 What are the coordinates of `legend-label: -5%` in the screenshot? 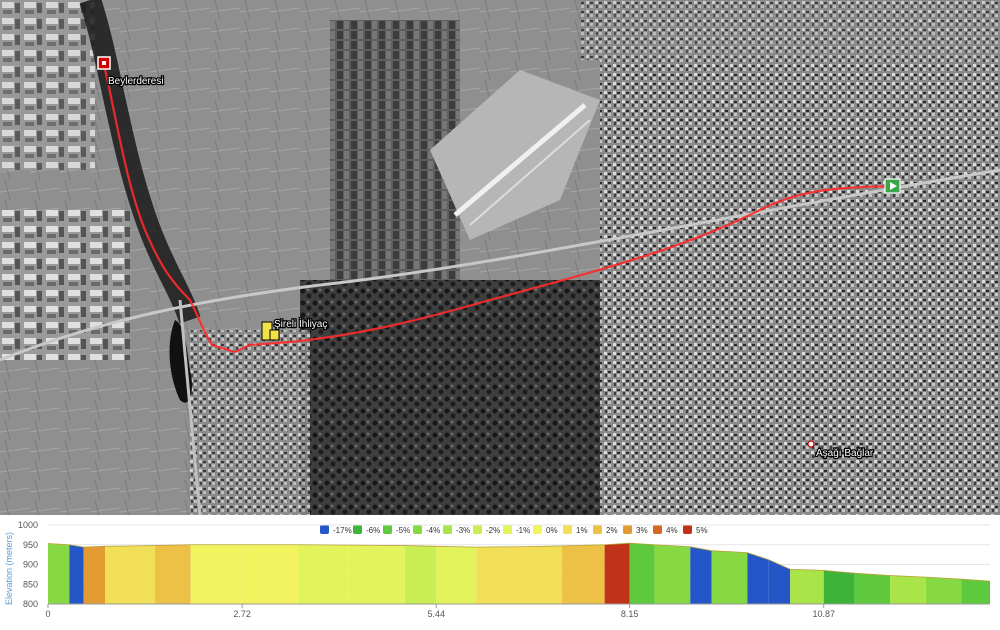 It's located at (403, 530).